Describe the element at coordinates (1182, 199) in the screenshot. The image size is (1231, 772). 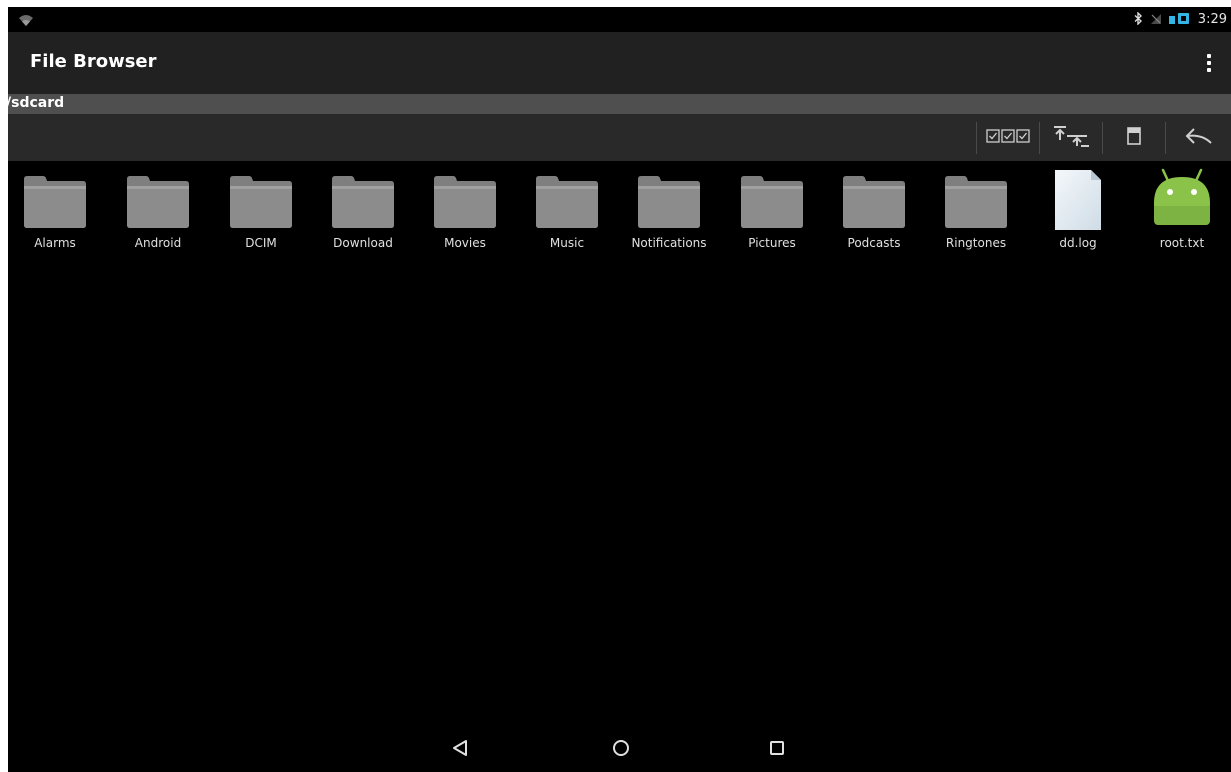
I see `android-icon` at that location.